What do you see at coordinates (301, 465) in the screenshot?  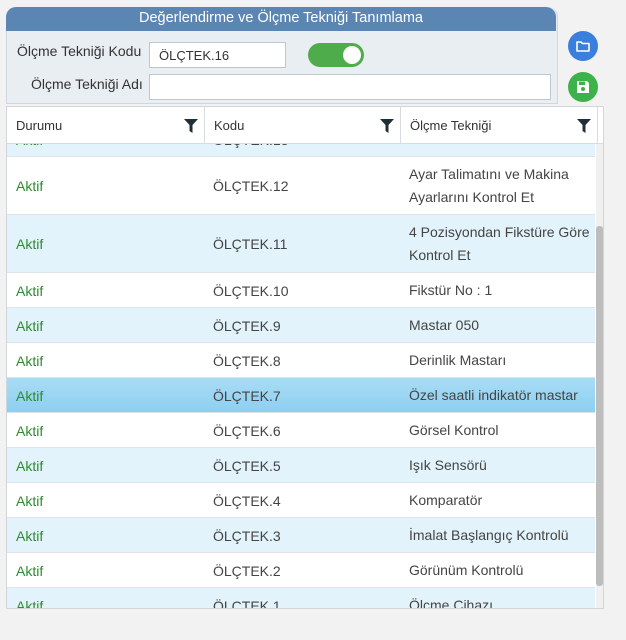 I see `table-row: Aktif ÖLÇTEK.5 Işık Sensörü` at bounding box center [301, 465].